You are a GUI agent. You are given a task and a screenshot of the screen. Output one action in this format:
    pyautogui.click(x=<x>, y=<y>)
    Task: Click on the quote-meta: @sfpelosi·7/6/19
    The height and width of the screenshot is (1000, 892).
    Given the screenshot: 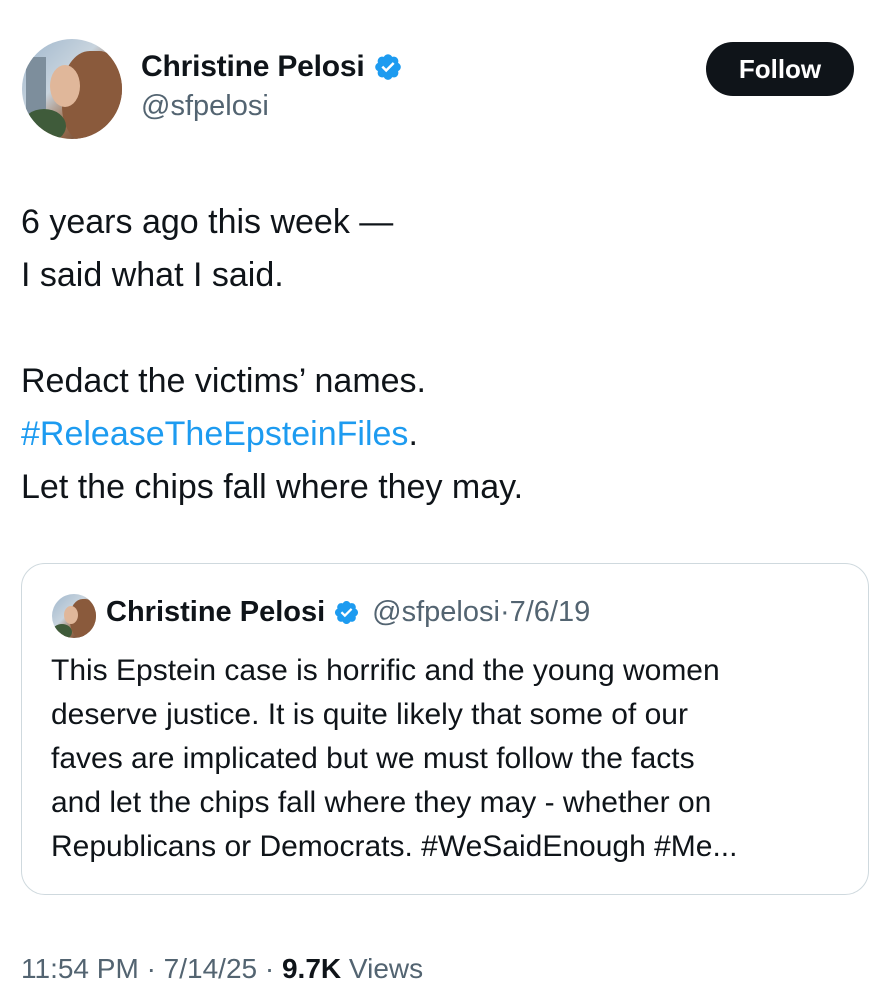 What is the action you would take?
    pyautogui.click(x=481, y=612)
    